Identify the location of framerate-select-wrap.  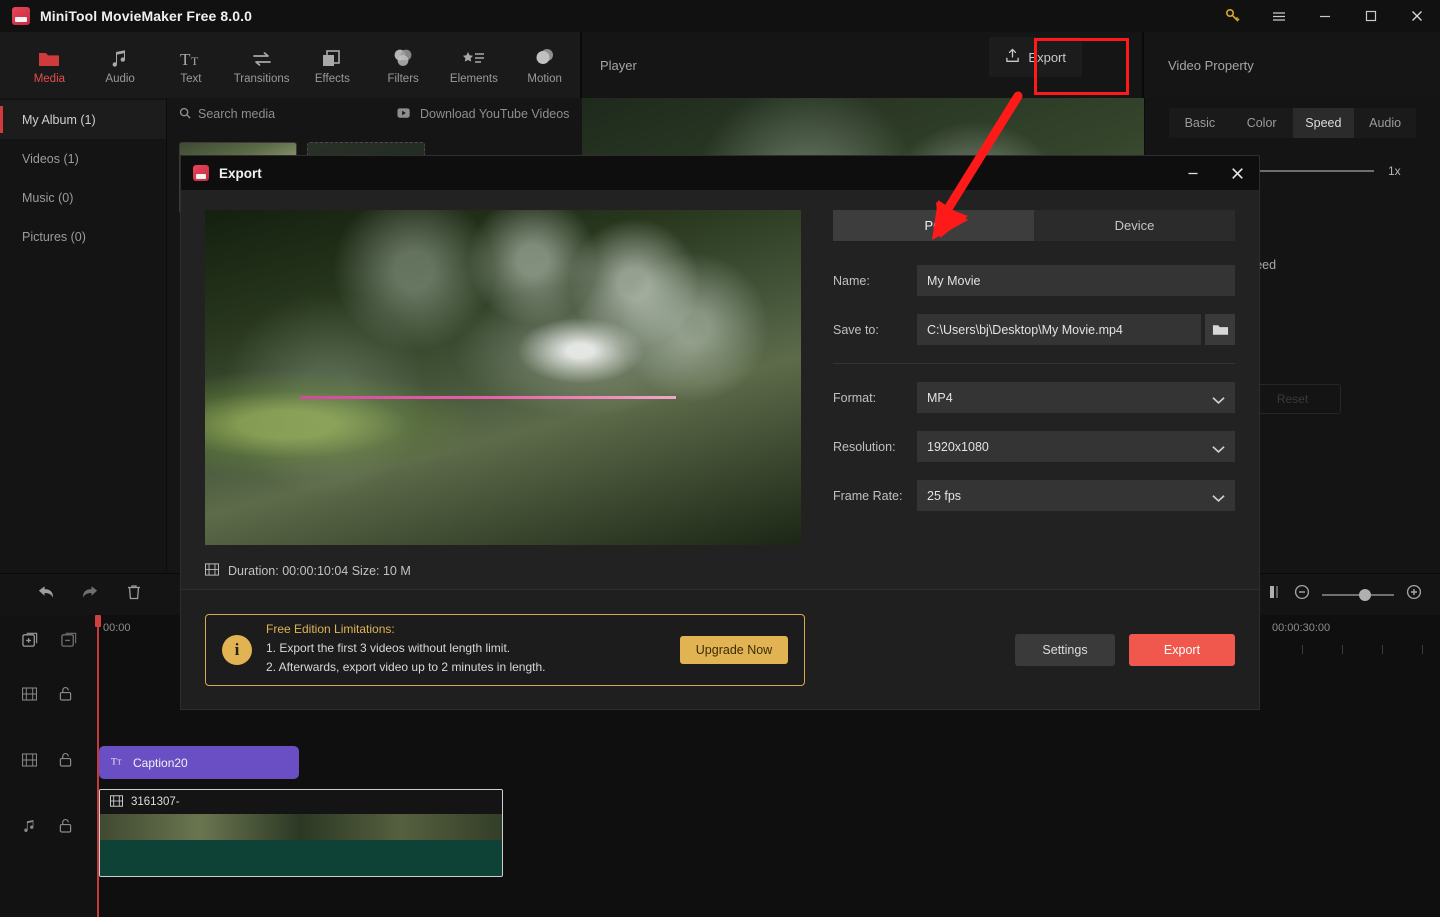
(1076, 495).